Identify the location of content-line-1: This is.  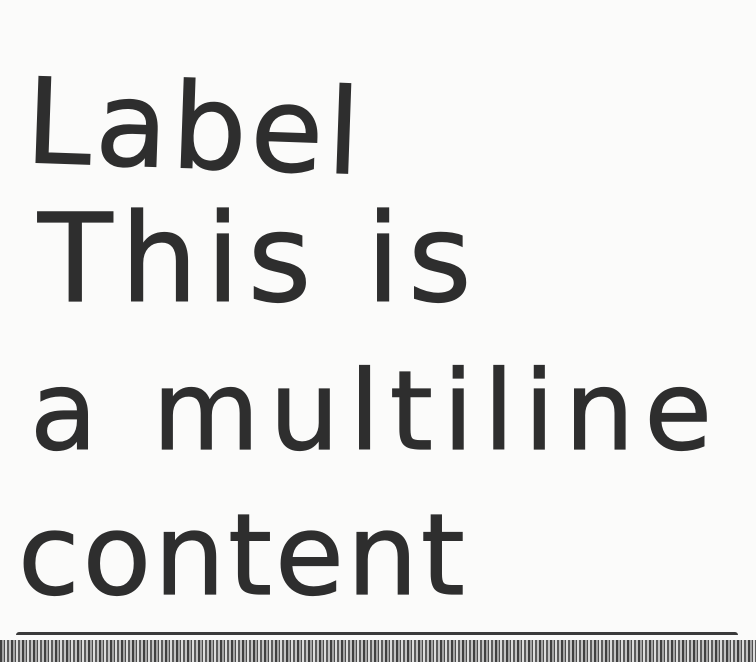
(258, 259).